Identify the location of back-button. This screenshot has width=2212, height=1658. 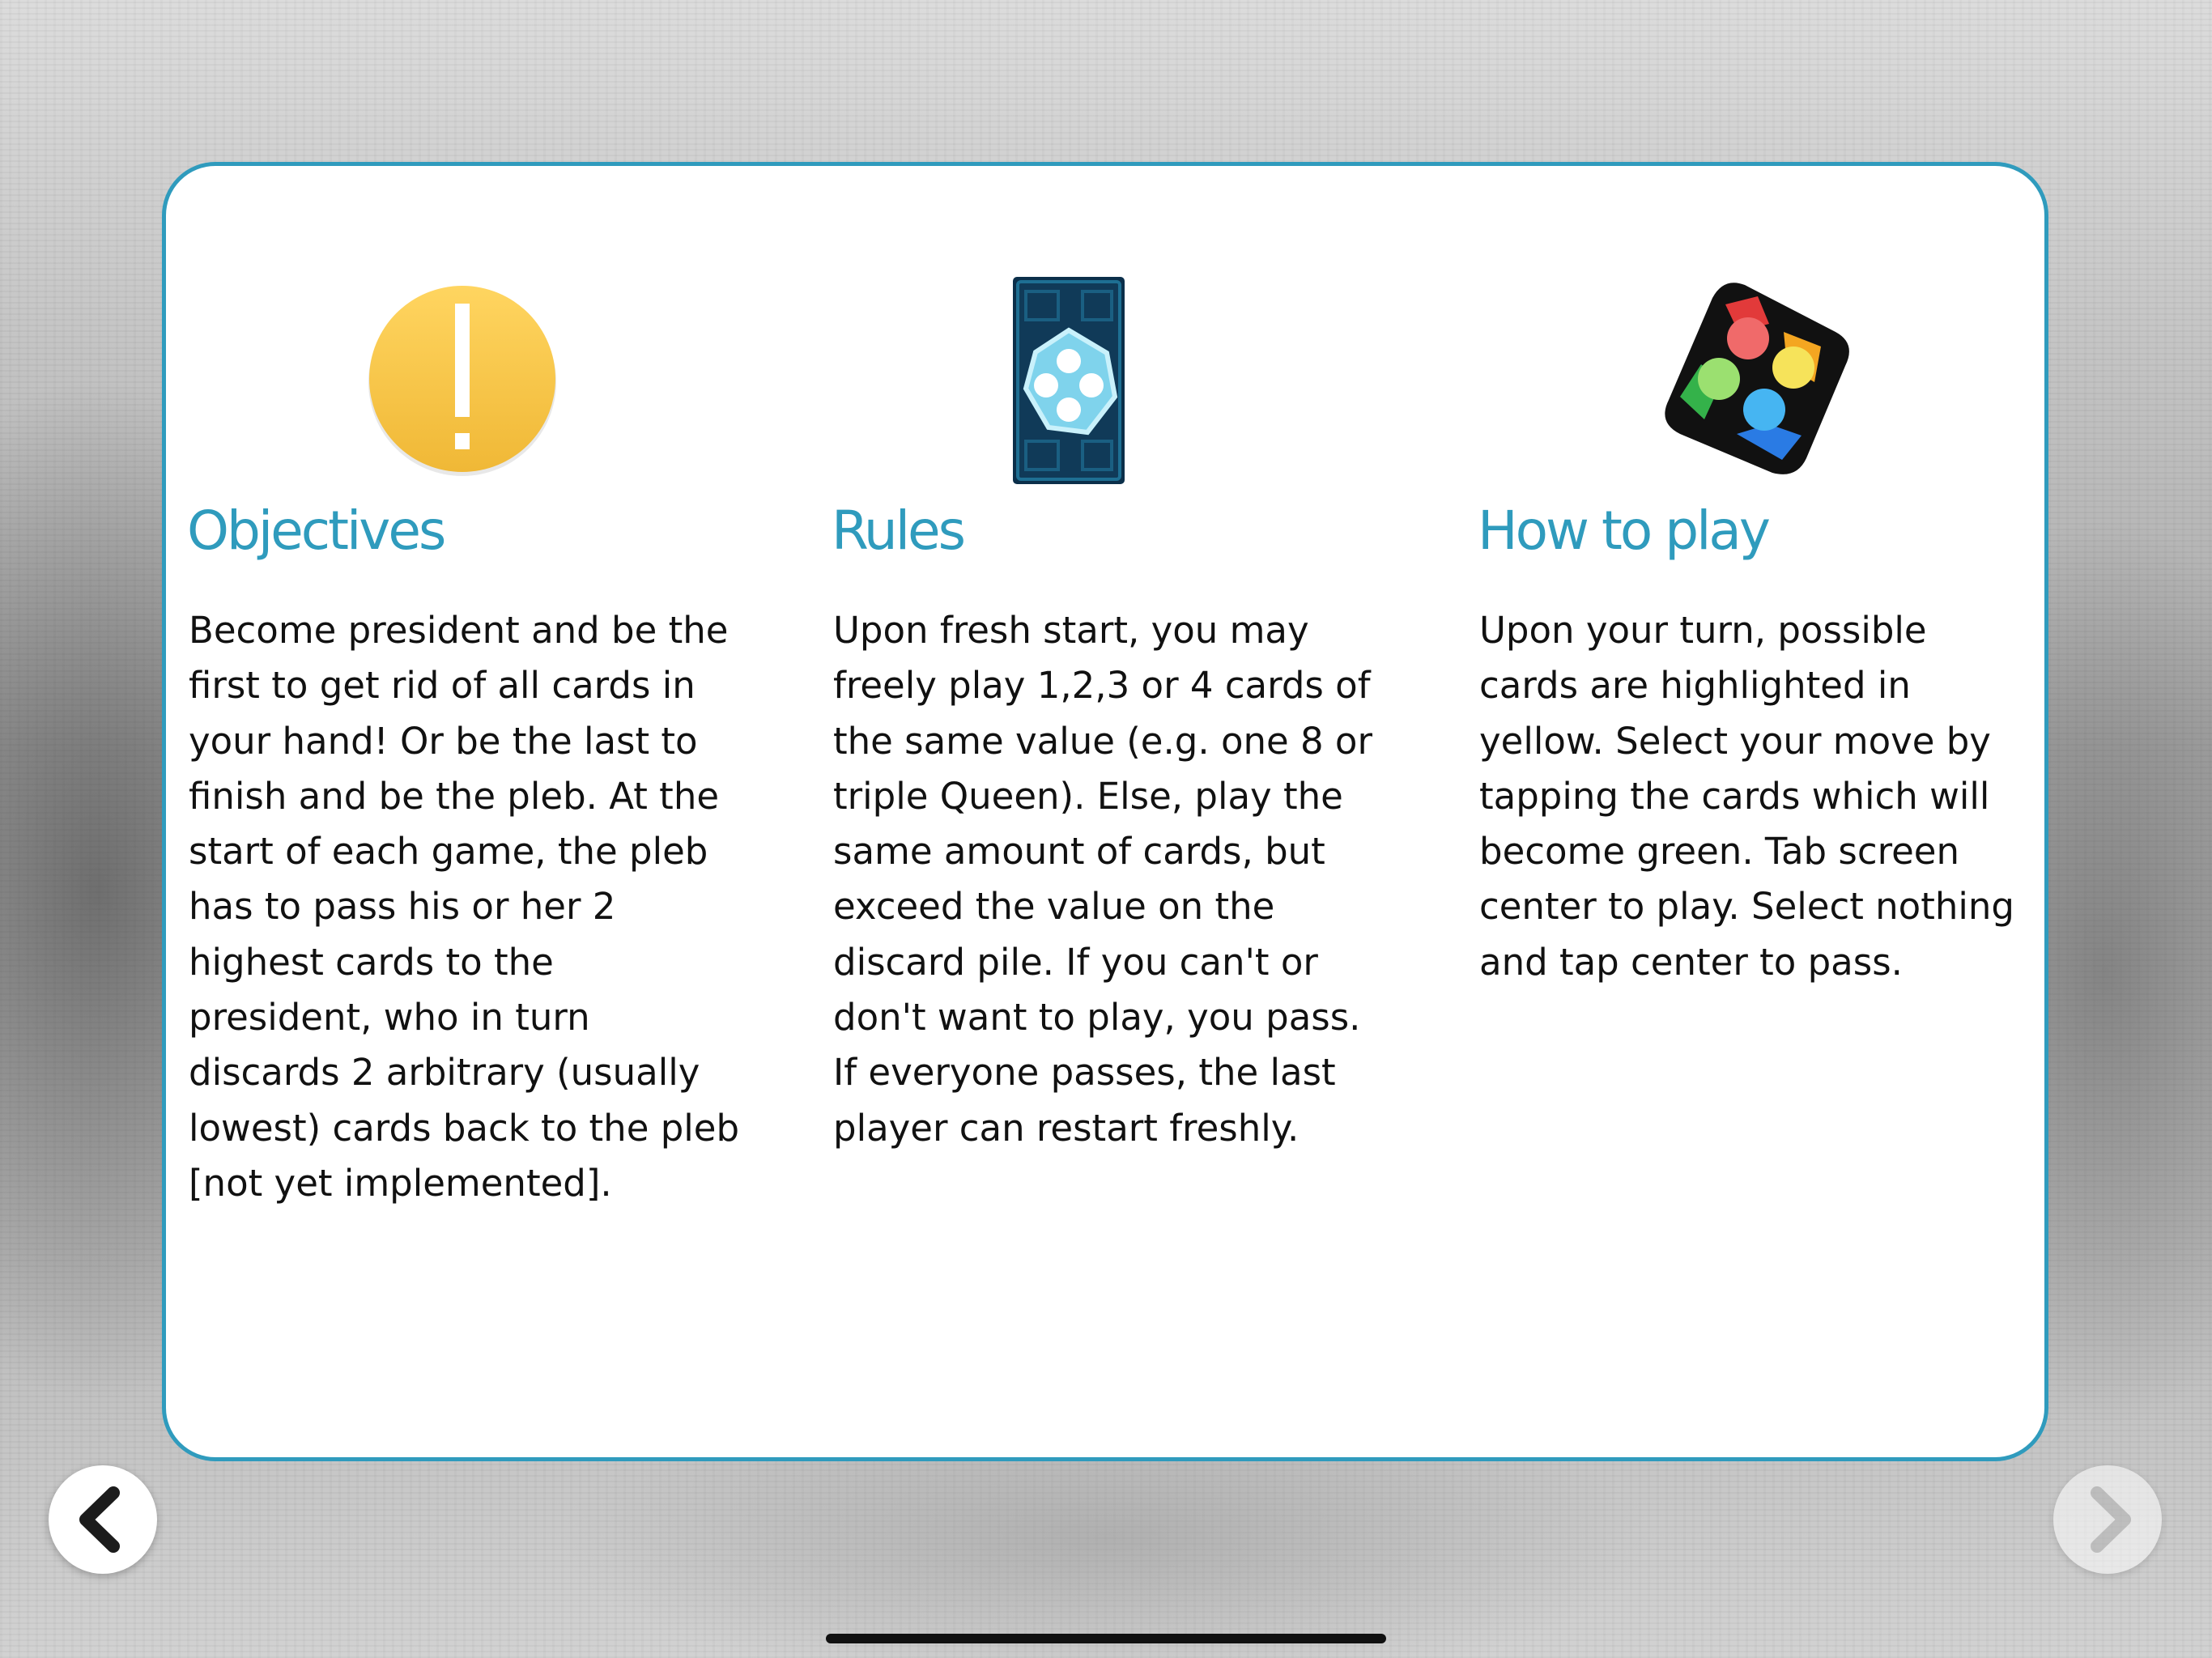
(103, 1519).